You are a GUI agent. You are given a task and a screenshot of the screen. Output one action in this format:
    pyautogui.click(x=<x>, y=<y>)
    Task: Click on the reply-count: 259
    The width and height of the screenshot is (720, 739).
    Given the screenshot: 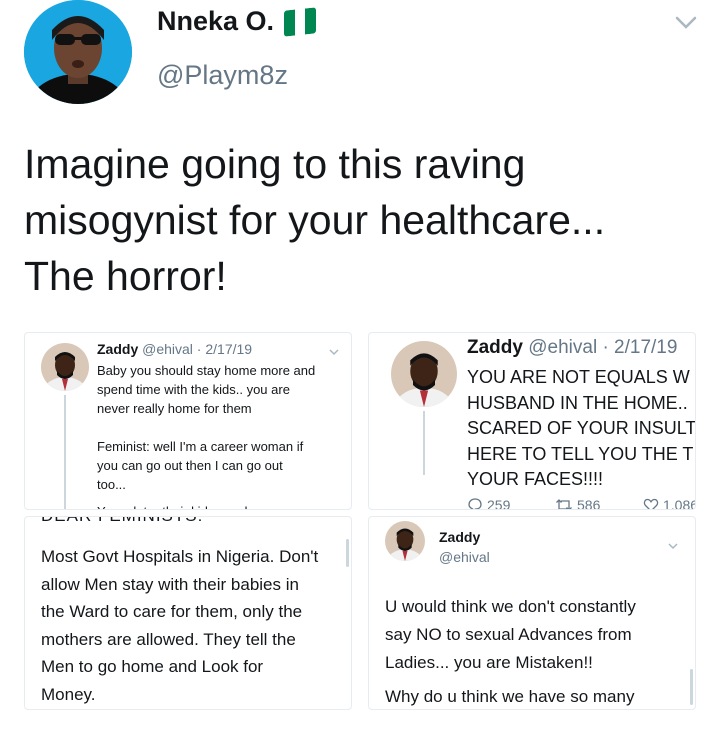 What is the action you would take?
    pyautogui.click(x=499, y=503)
    